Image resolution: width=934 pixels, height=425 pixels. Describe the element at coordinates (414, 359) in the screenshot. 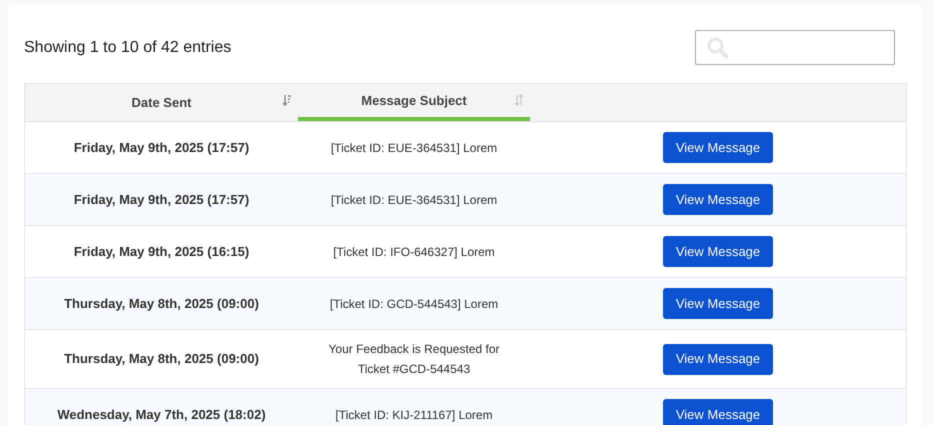

I see `message-subject: Your Feedback is Requested for Ticket #GCD-544543` at that location.